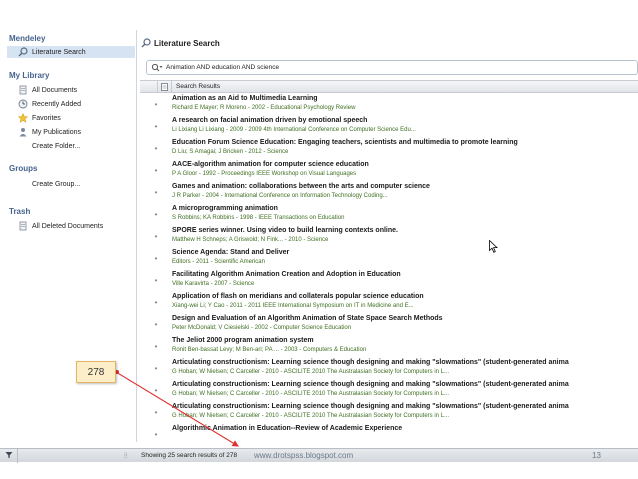 This screenshot has width=638, height=479. What do you see at coordinates (126, 456) in the screenshot?
I see `splitter-grip-icon: ⦙⦙` at bounding box center [126, 456].